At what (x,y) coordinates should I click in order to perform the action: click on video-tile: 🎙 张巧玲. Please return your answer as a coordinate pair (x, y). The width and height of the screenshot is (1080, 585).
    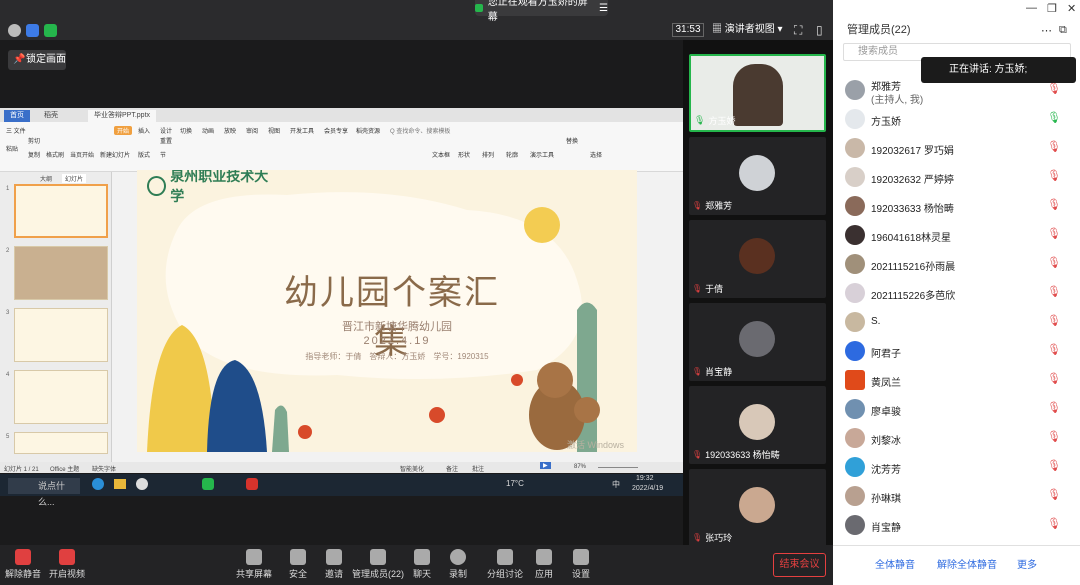
    Looking at the image, I should click on (757, 508).